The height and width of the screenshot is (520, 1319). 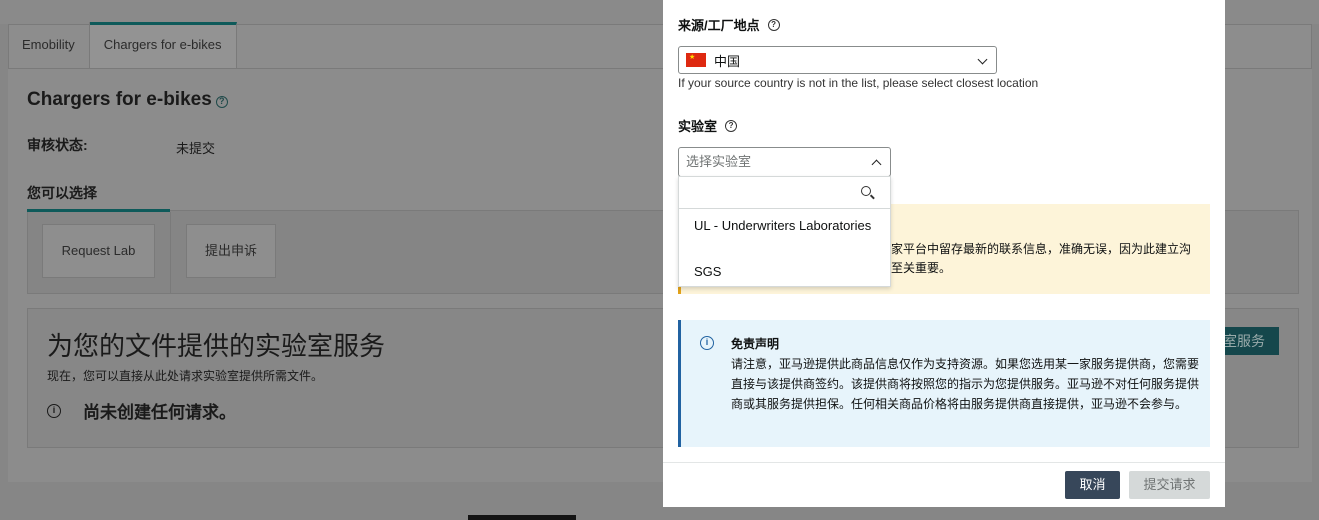 What do you see at coordinates (231, 251) in the screenshot?
I see `file-appeal-card: 提出申诉` at bounding box center [231, 251].